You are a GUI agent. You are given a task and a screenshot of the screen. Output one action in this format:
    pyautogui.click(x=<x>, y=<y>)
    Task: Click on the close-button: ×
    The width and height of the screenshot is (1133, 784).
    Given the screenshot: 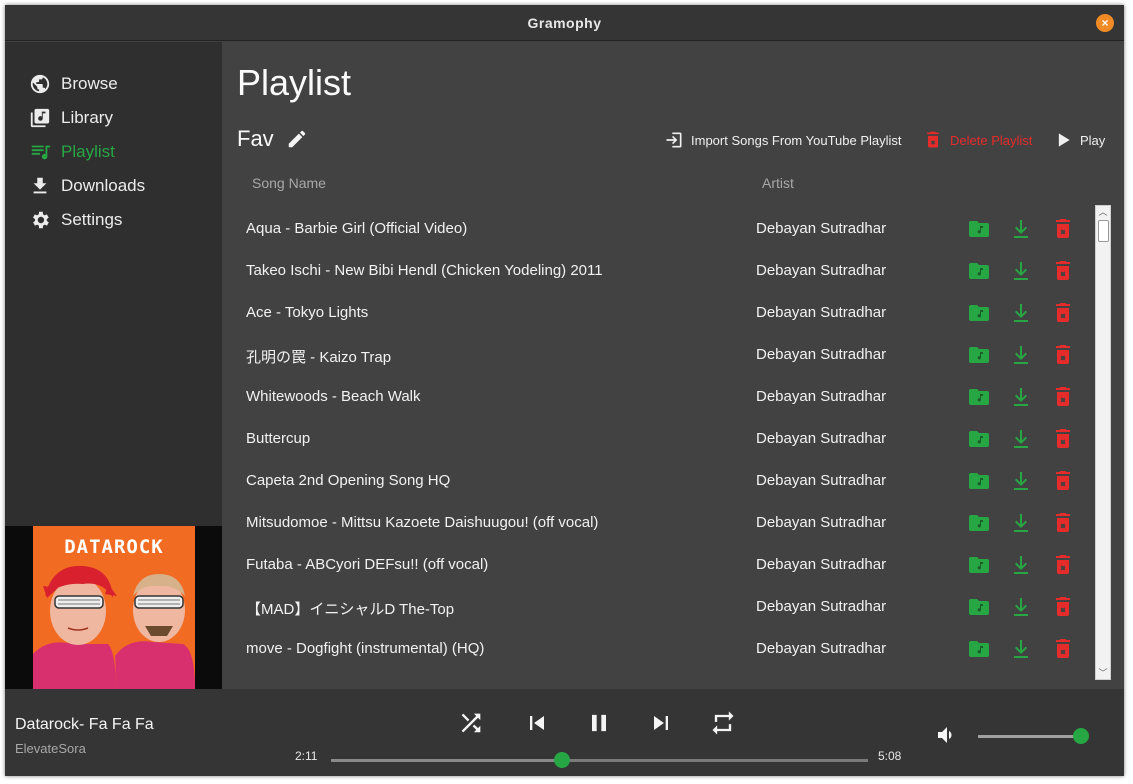 What is the action you would take?
    pyautogui.click(x=1105, y=23)
    